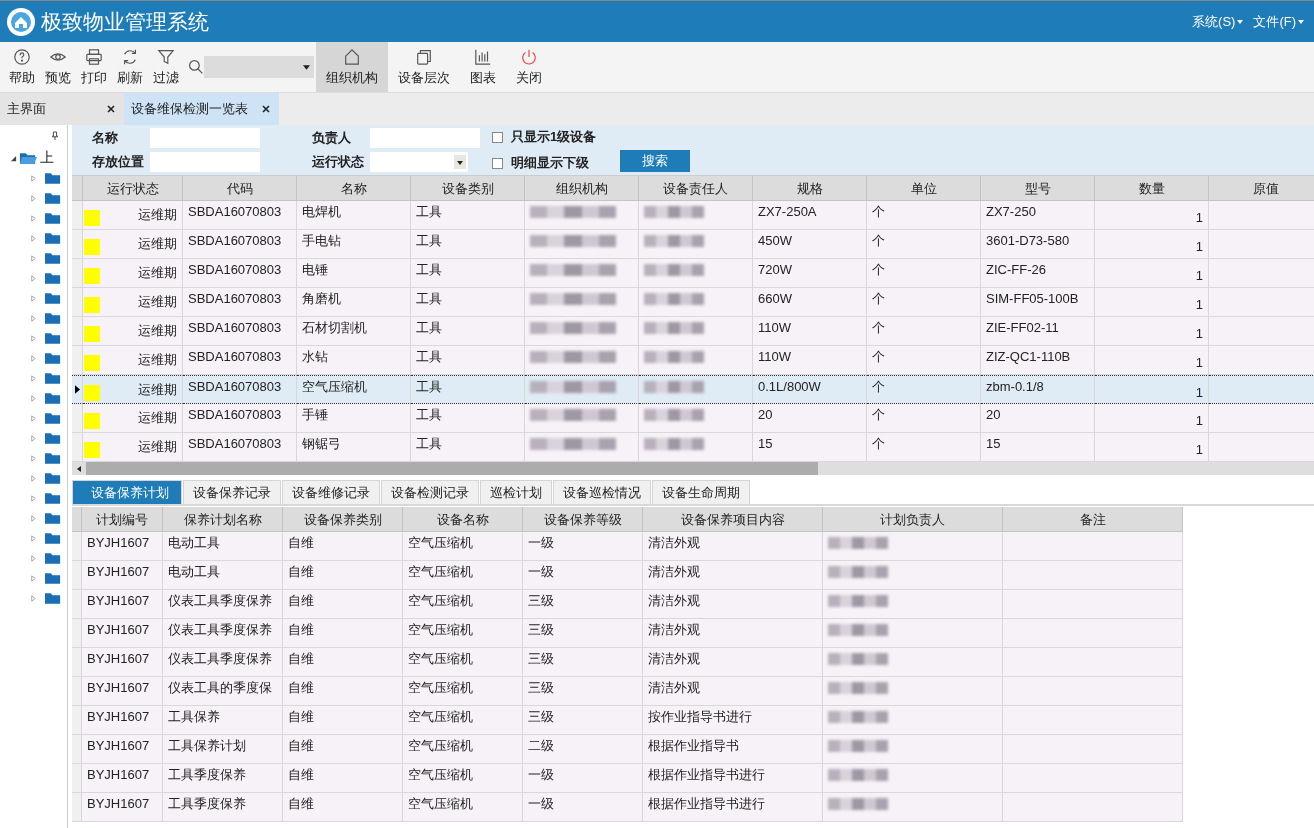 Image resolution: width=1314 pixels, height=828 pixels. What do you see at coordinates (430, 492) in the screenshot?
I see `tab: 设备检测记录` at bounding box center [430, 492].